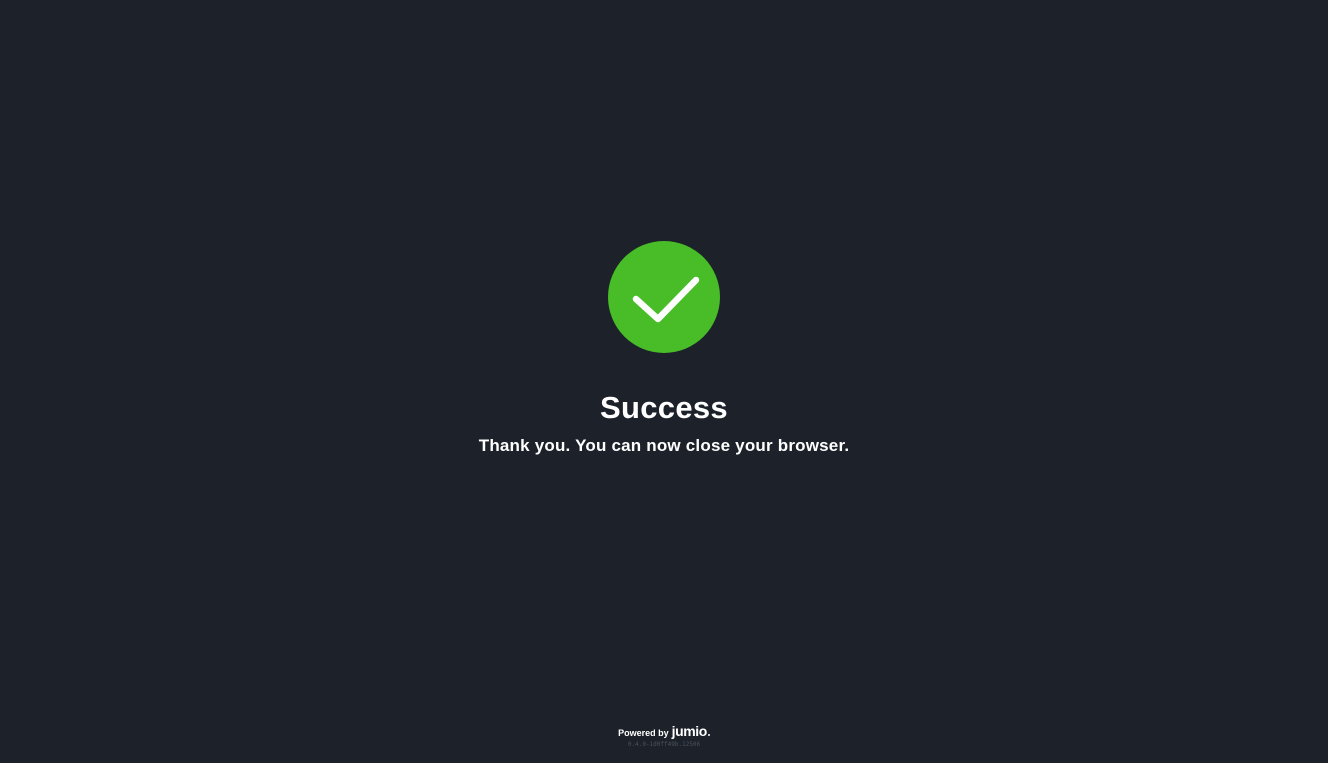  I want to click on success-checkmark-icon, so click(664, 297).